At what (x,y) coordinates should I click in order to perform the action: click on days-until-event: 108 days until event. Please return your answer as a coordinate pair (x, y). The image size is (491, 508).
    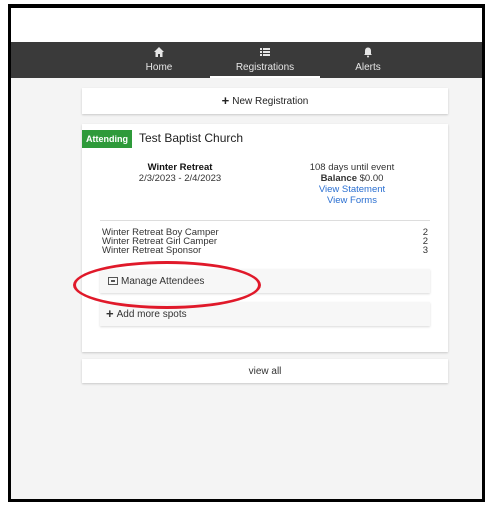
    Looking at the image, I should click on (352, 167).